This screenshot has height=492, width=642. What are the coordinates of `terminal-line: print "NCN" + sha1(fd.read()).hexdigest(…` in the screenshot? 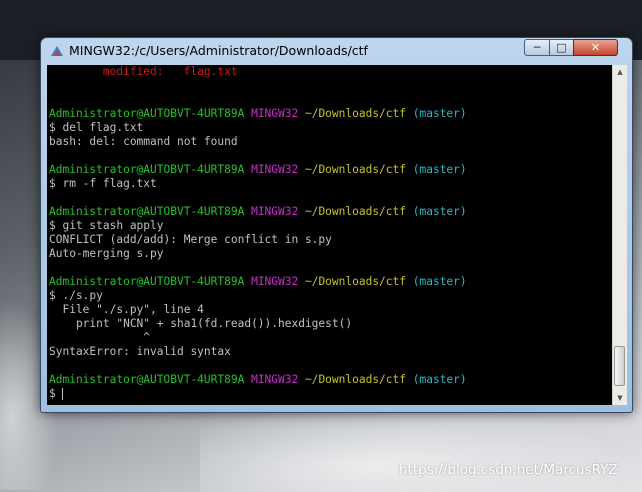 It's located at (329, 324).